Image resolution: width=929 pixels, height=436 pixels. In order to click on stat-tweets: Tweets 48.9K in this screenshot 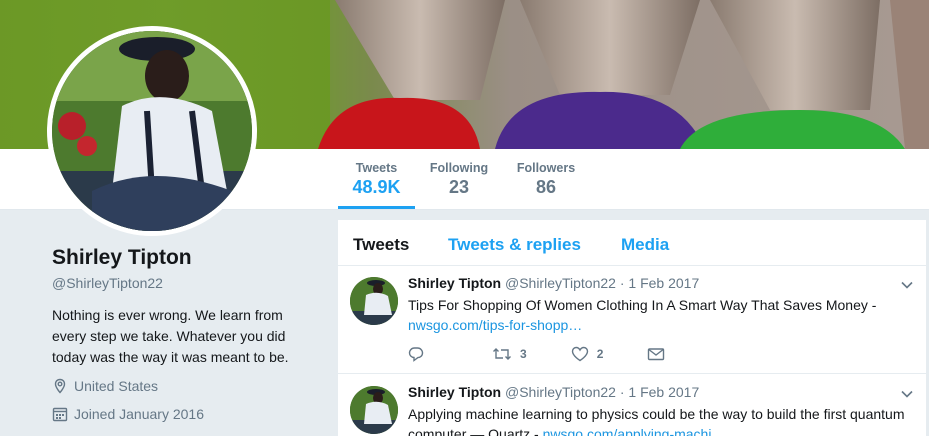, I will do `click(376, 185)`.